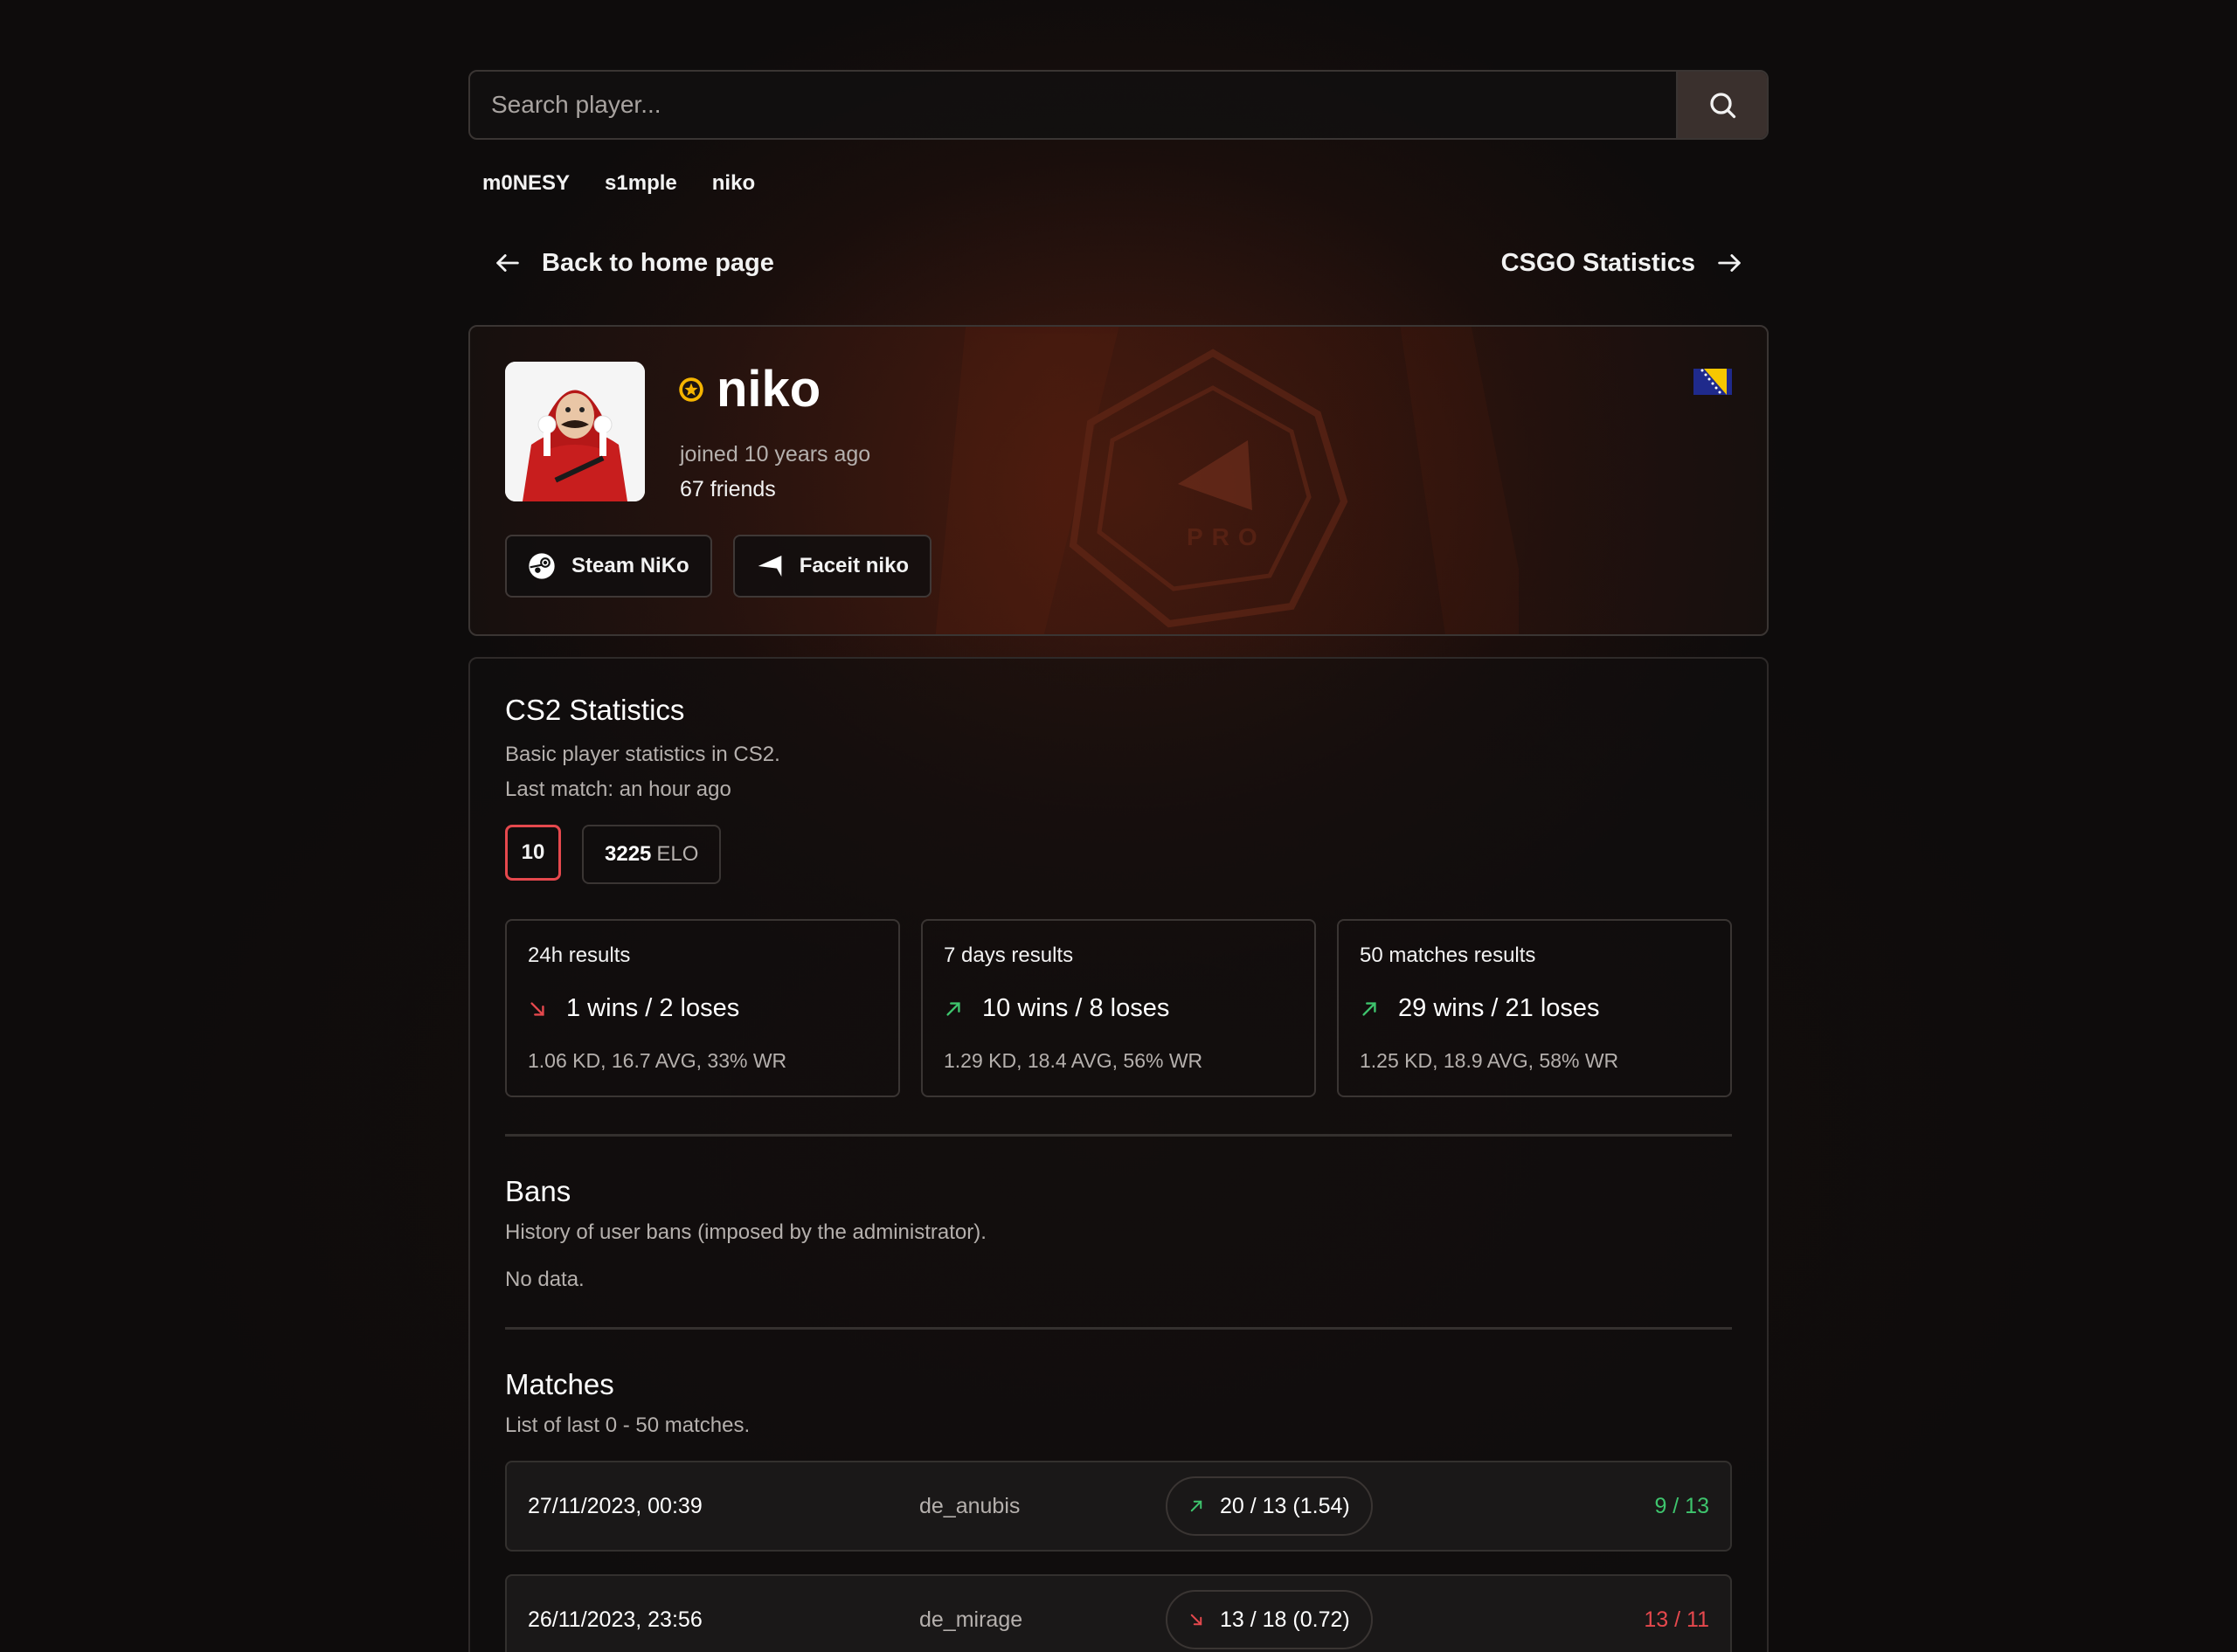 Image resolution: width=2237 pixels, height=1652 pixels. I want to click on arrow-right-icon, so click(1729, 263).